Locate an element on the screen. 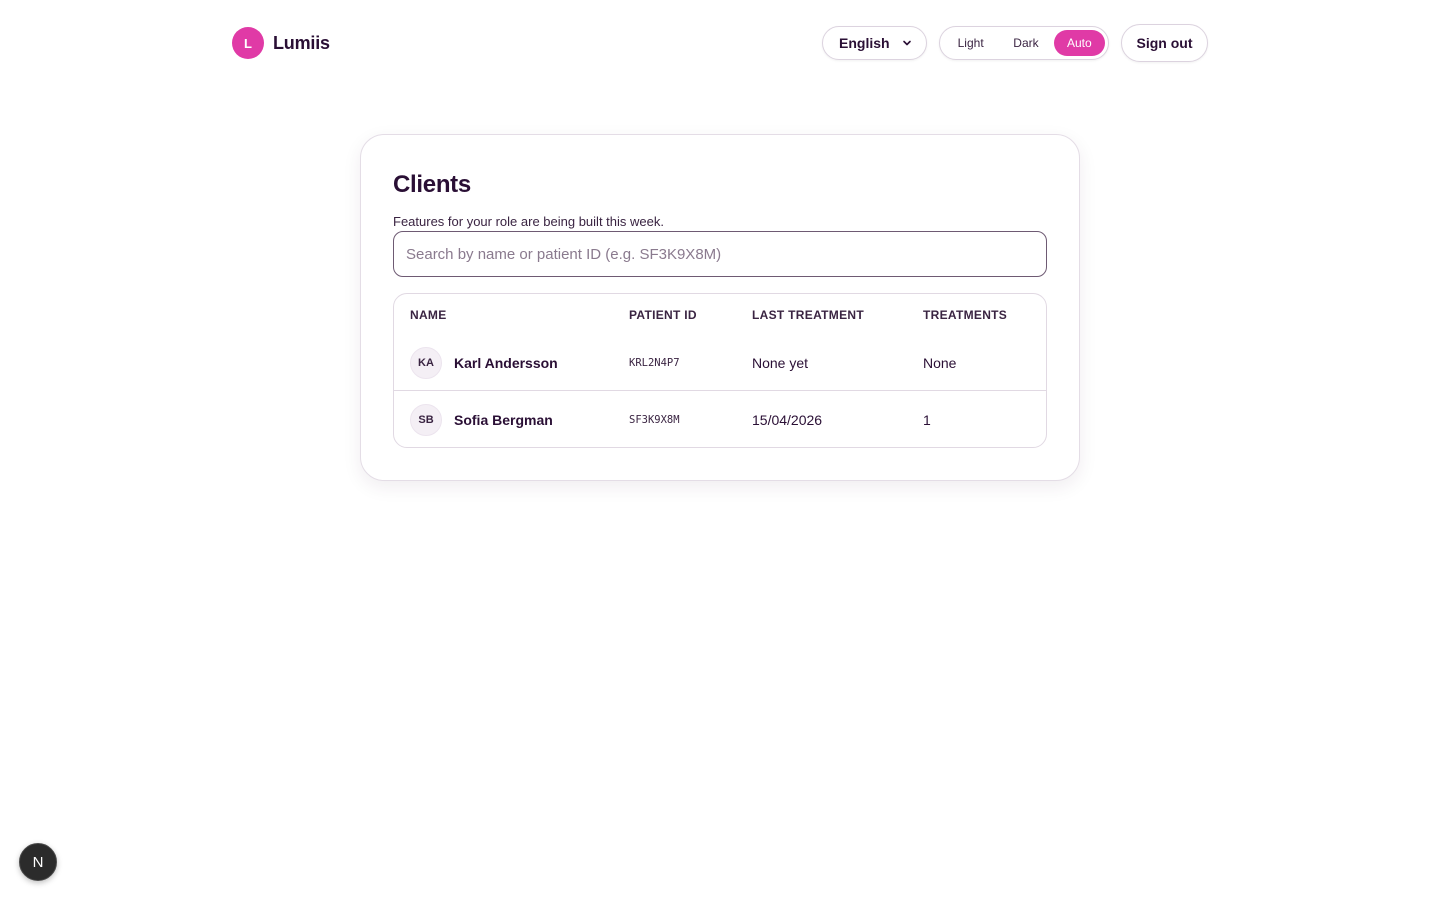  column-header-patient-id: PATIENT ID is located at coordinates (663, 315).